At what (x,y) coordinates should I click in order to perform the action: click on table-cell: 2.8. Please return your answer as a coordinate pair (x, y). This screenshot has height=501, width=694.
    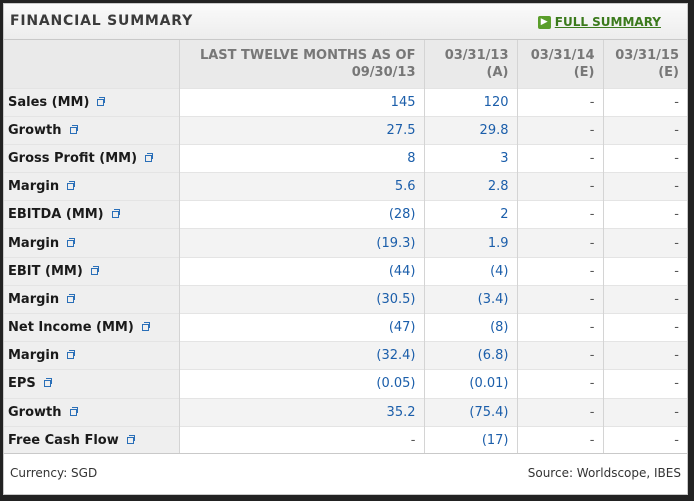
    Looking at the image, I should click on (470, 186).